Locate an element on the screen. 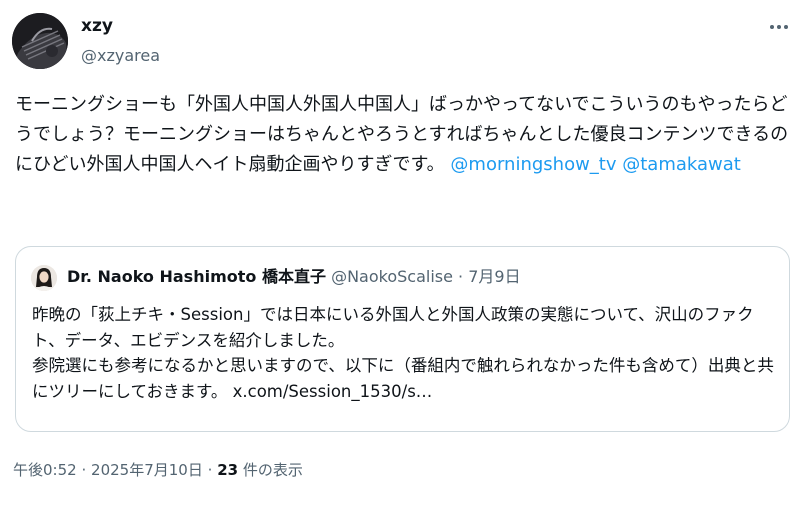 Image resolution: width=810 pixels, height=510 pixels. author-display-name: xzy is located at coordinates (97, 26).